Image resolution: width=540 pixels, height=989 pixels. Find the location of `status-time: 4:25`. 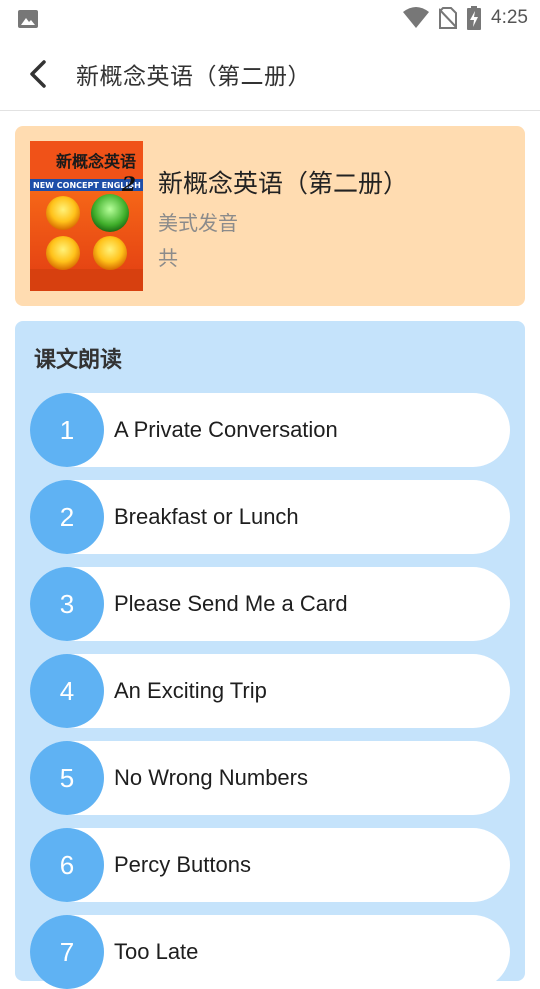

status-time: 4:25 is located at coordinates (509, 17).